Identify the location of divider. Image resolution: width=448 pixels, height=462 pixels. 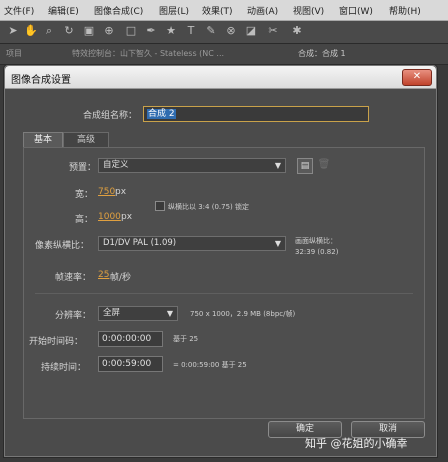
(224, 293).